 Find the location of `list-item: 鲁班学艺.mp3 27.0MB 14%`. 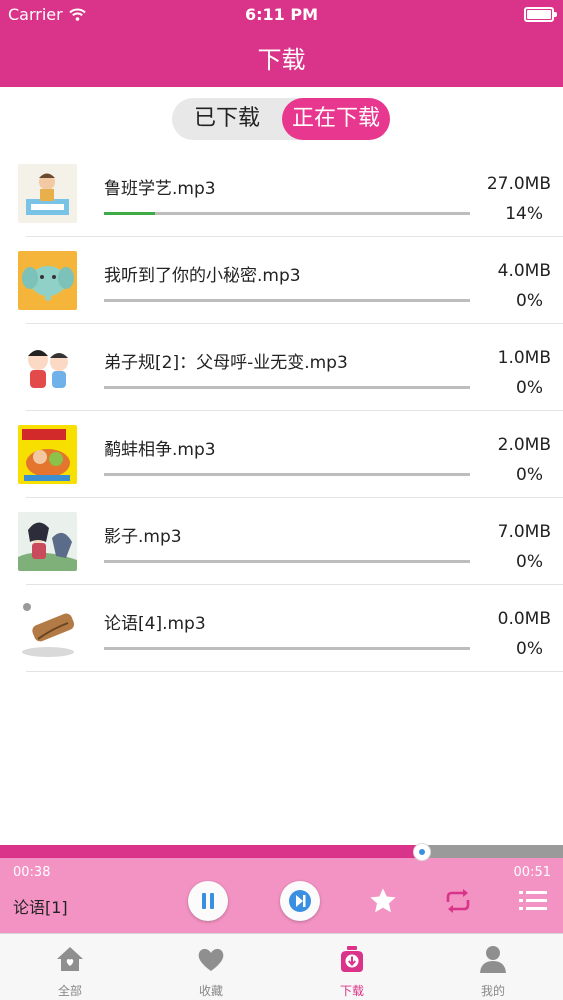

list-item: 鲁班学艺.mp3 27.0MB 14% is located at coordinates (281, 193).